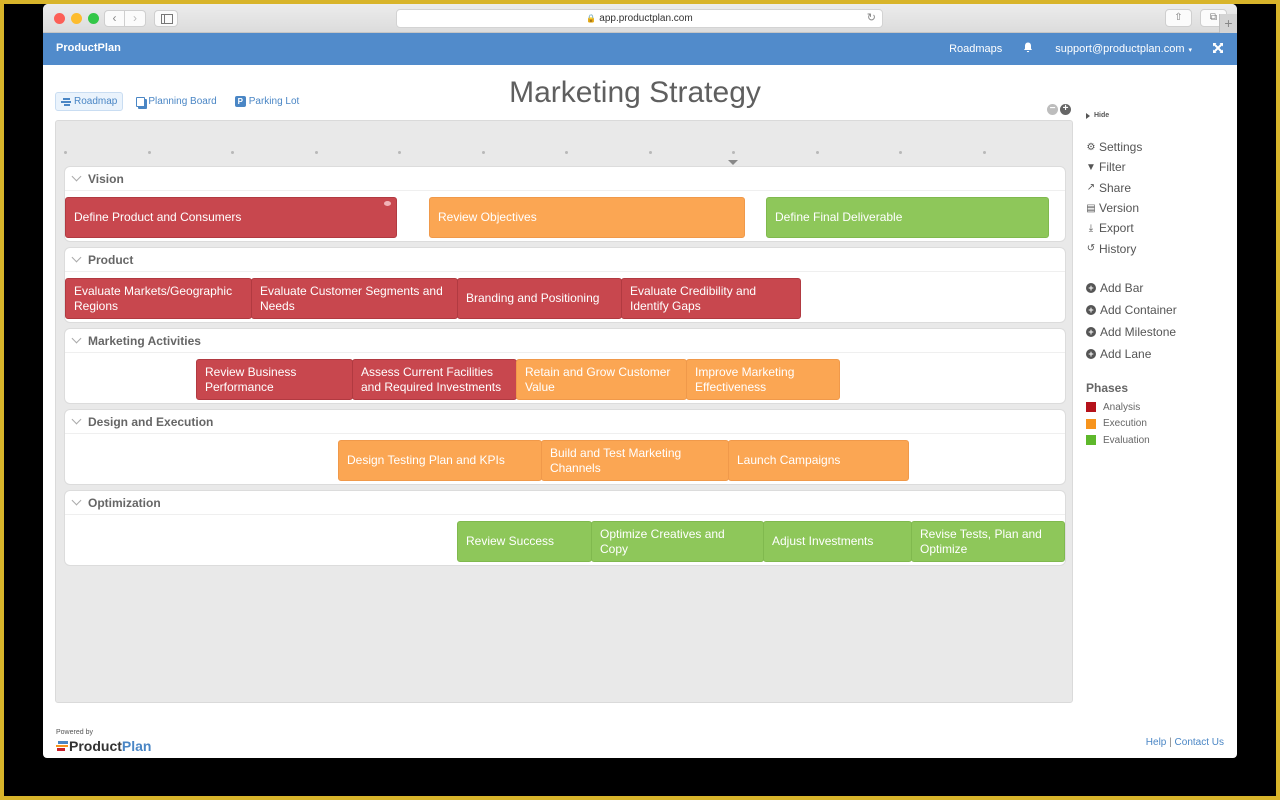 The image size is (1280, 800). What do you see at coordinates (440, 460) in the screenshot?
I see `bar-design-testing-plan: Design Testing Plan and KPIs` at bounding box center [440, 460].